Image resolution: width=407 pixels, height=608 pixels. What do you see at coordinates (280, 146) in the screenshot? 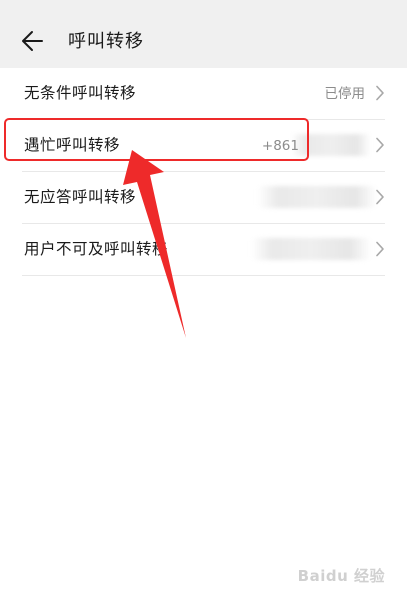
I see `list-item-number: +861` at bounding box center [280, 146].